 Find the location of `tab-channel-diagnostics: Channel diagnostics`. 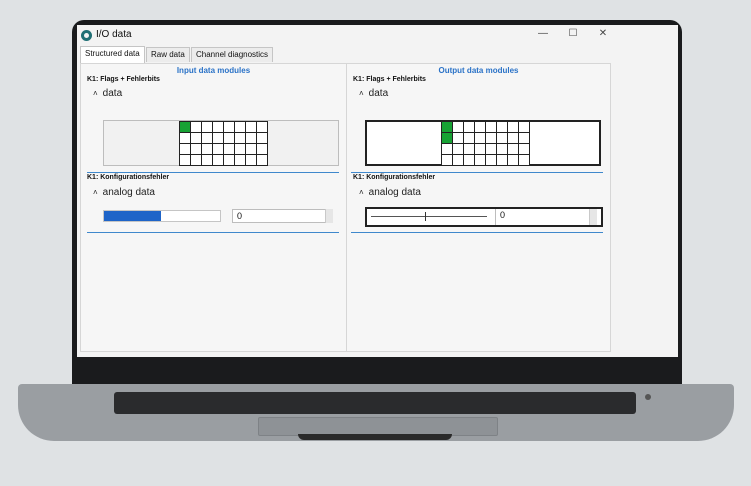

tab-channel-diagnostics: Channel diagnostics is located at coordinates (232, 54).